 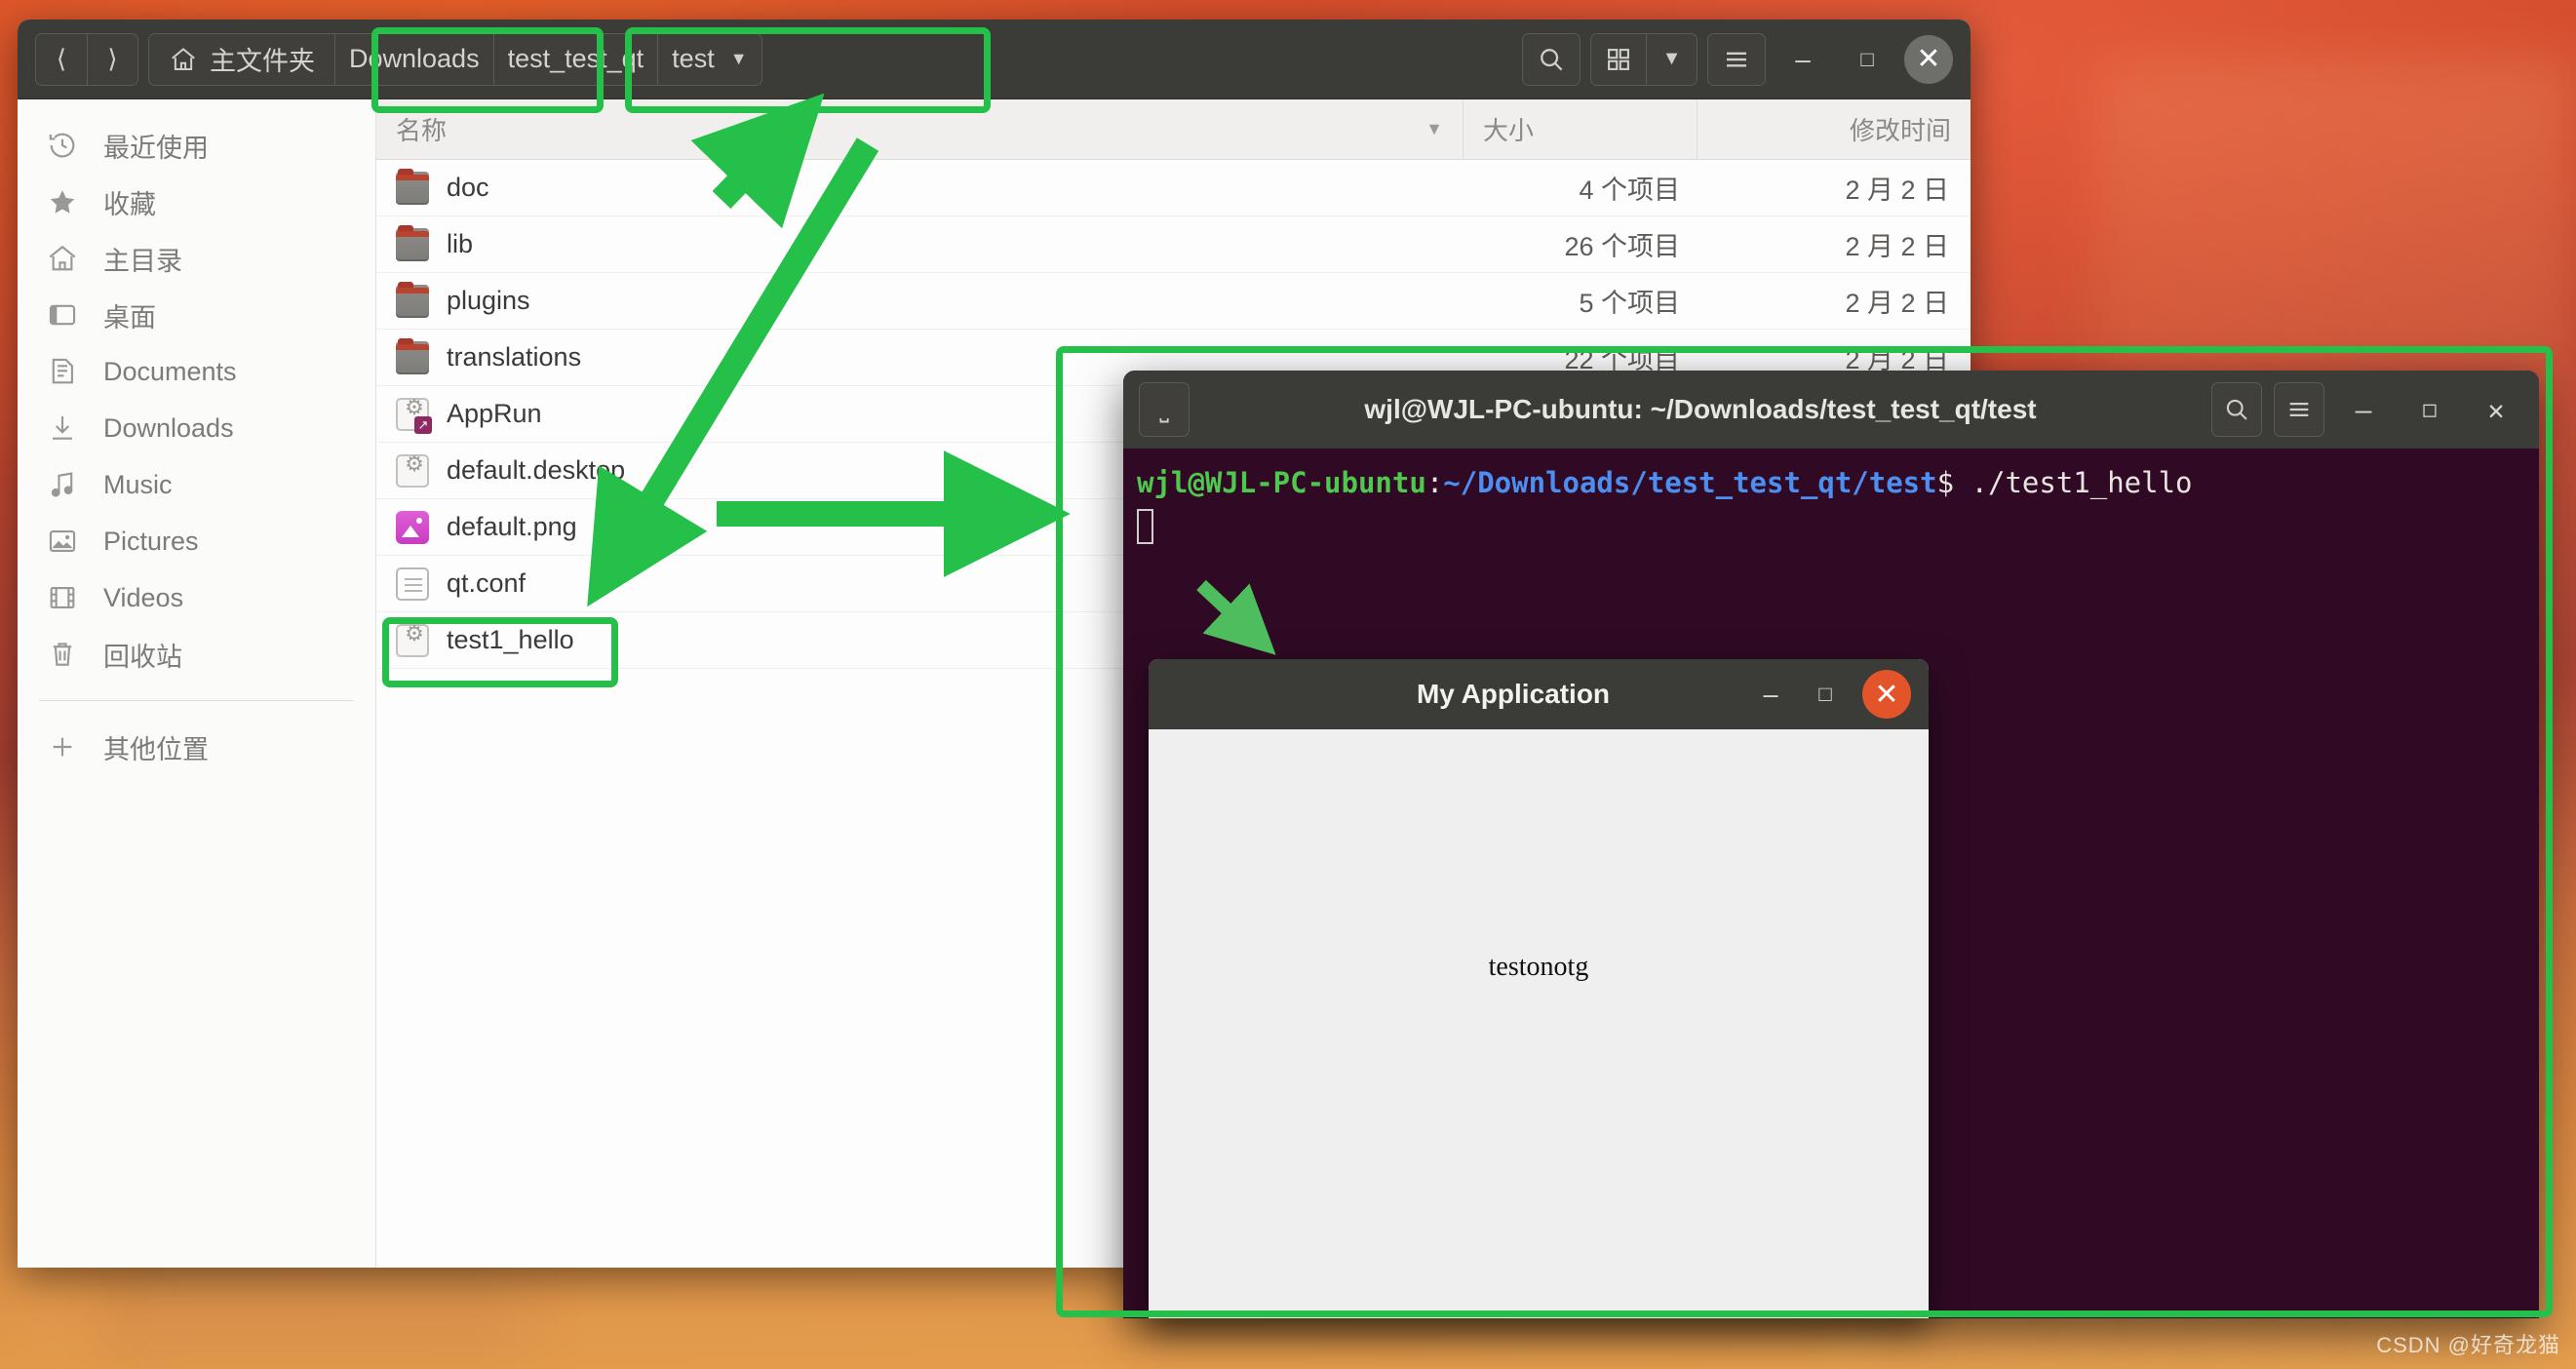 I want to click on table-row: plugins 5 个项目 2 月 2 日, so click(x=1173, y=301).